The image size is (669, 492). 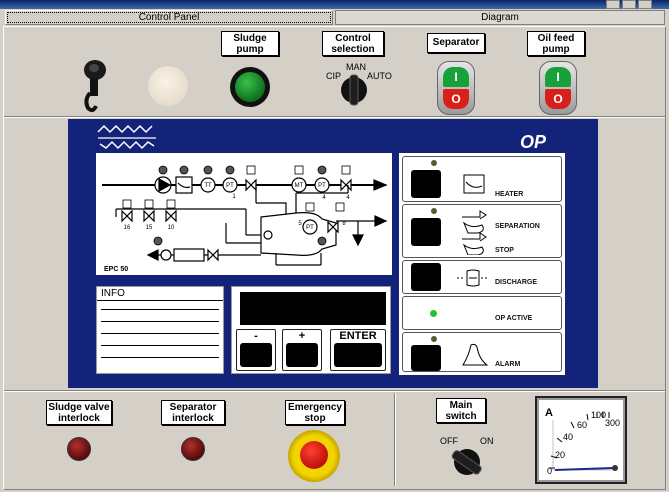 I want to click on tag-8: 8, so click(x=344, y=224).